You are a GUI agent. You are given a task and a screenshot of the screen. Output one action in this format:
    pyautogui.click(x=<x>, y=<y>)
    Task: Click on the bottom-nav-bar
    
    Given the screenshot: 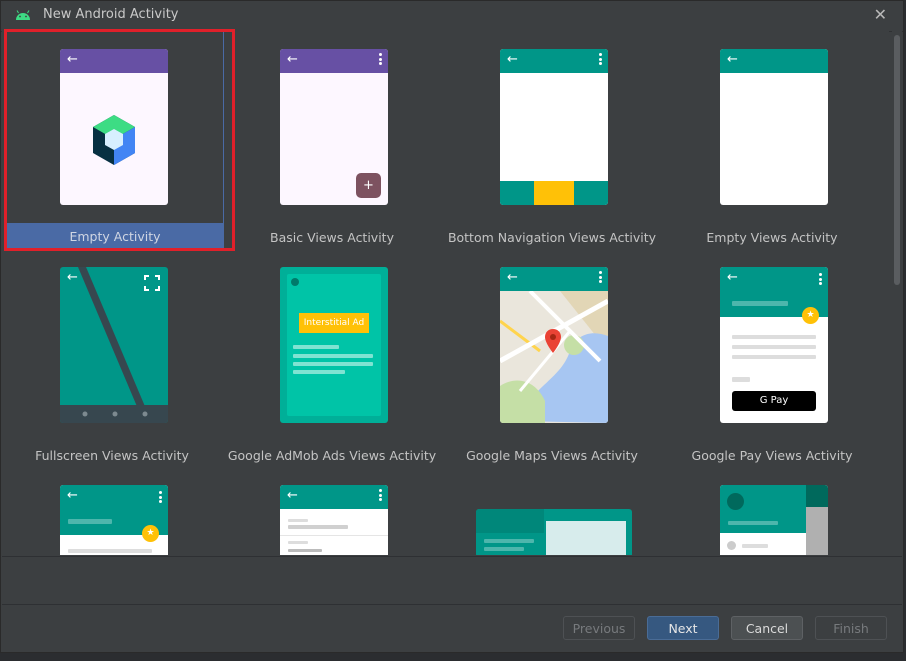 What is the action you would take?
    pyautogui.click(x=554, y=193)
    